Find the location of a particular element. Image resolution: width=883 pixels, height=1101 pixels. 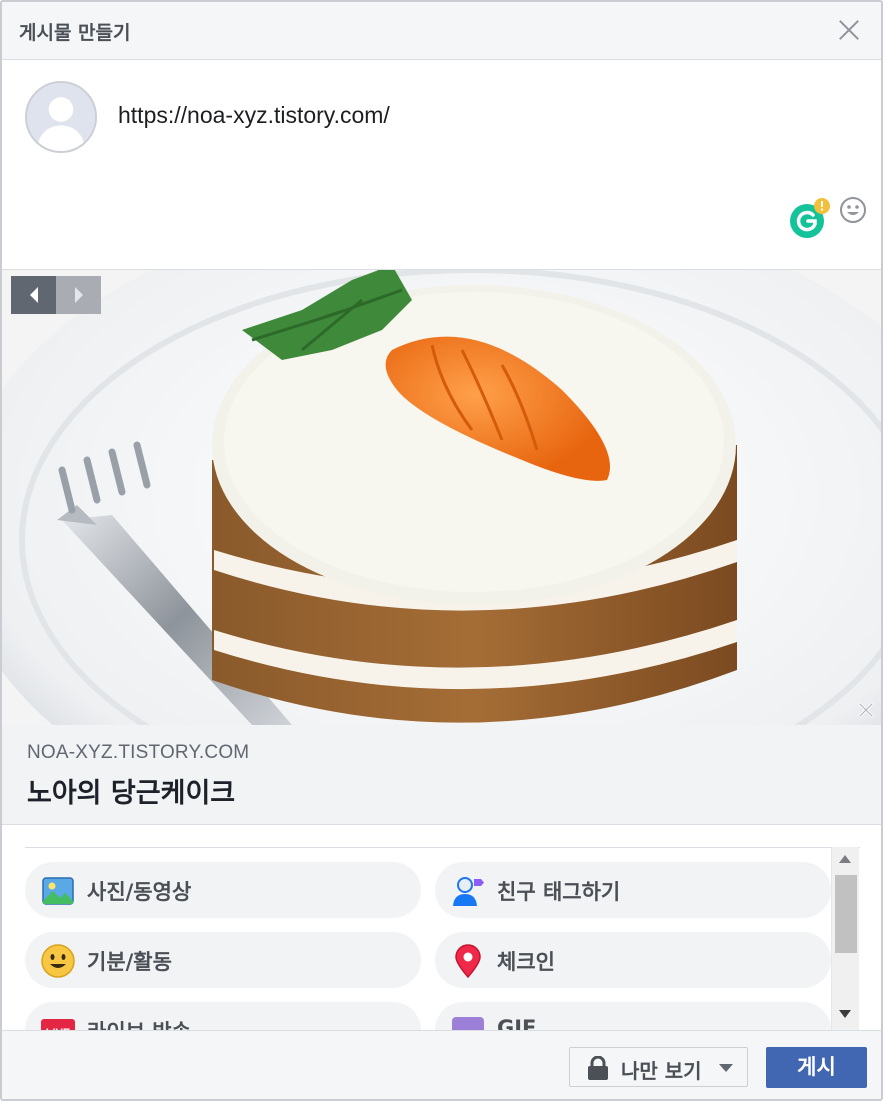

chevron-right-icon is located at coordinates (78, 295).